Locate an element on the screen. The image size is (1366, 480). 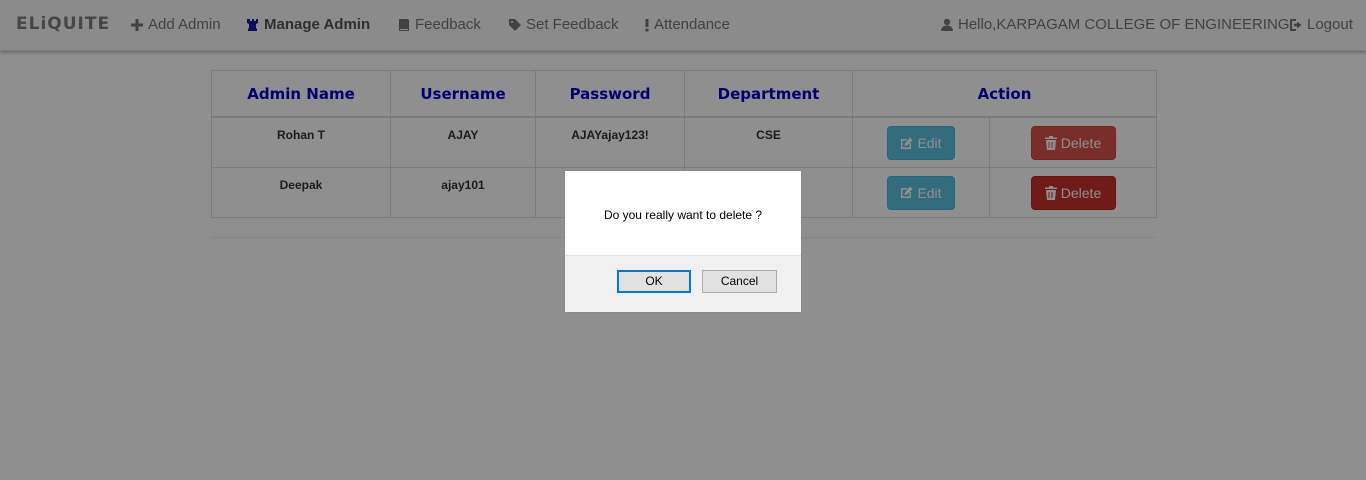
dialog-message: Do you really want to delete ? is located at coordinates (683, 215).